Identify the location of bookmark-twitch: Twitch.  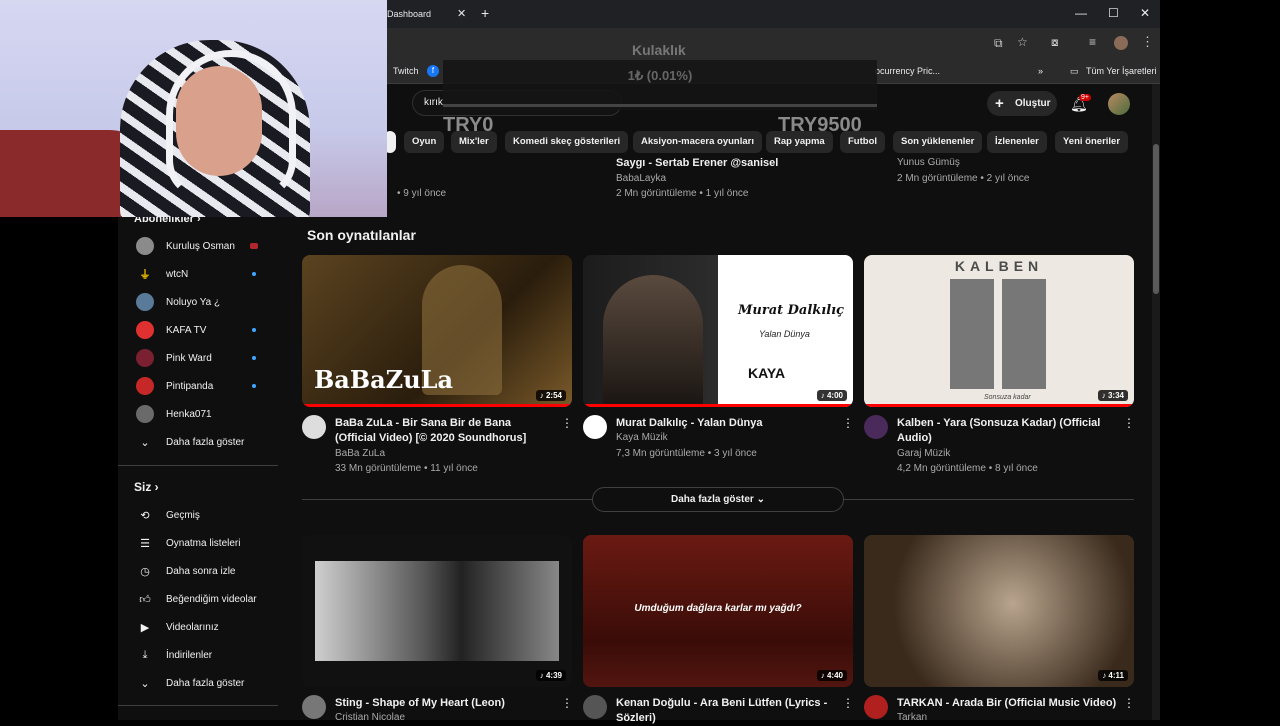
(406, 71).